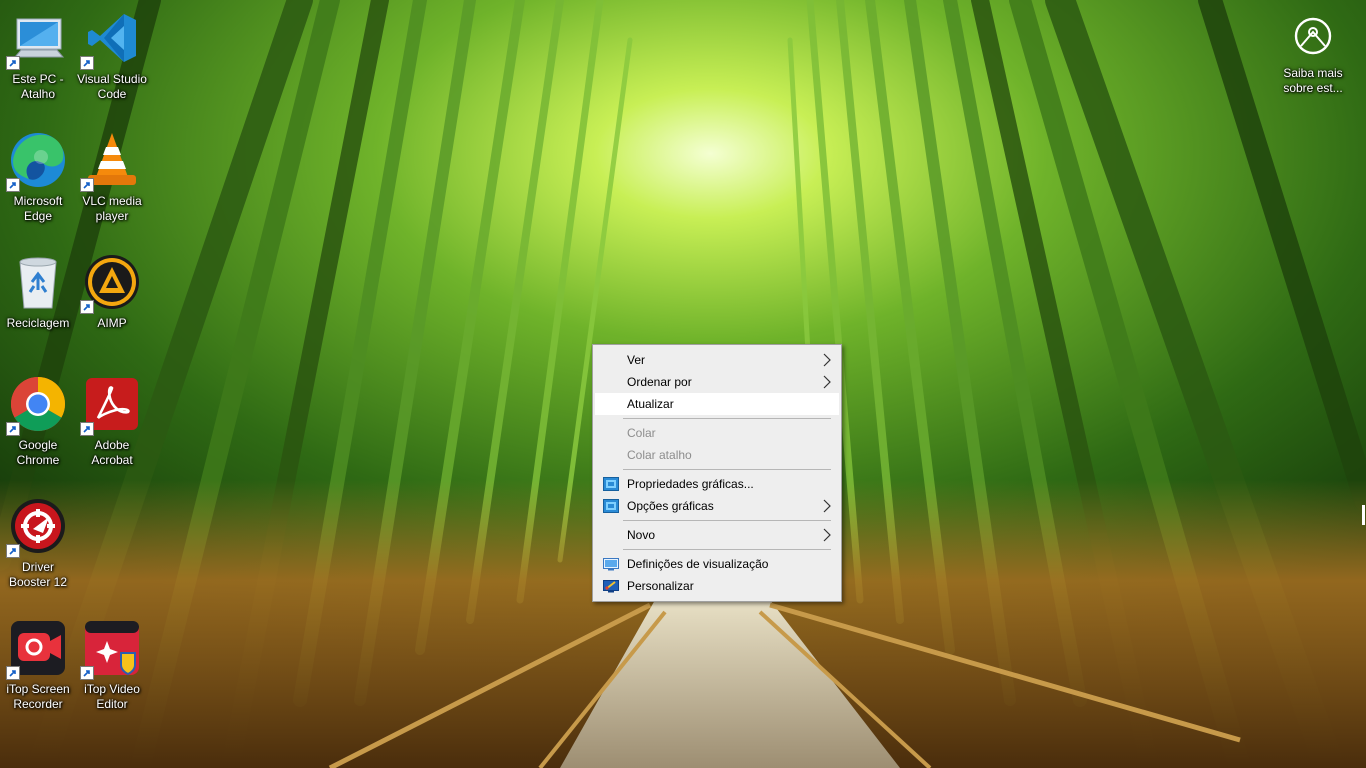  What do you see at coordinates (38, 696) in the screenshot?
I see `desktop-icon-label: iTop Screen Recorder` at bounding box center [38, 696].